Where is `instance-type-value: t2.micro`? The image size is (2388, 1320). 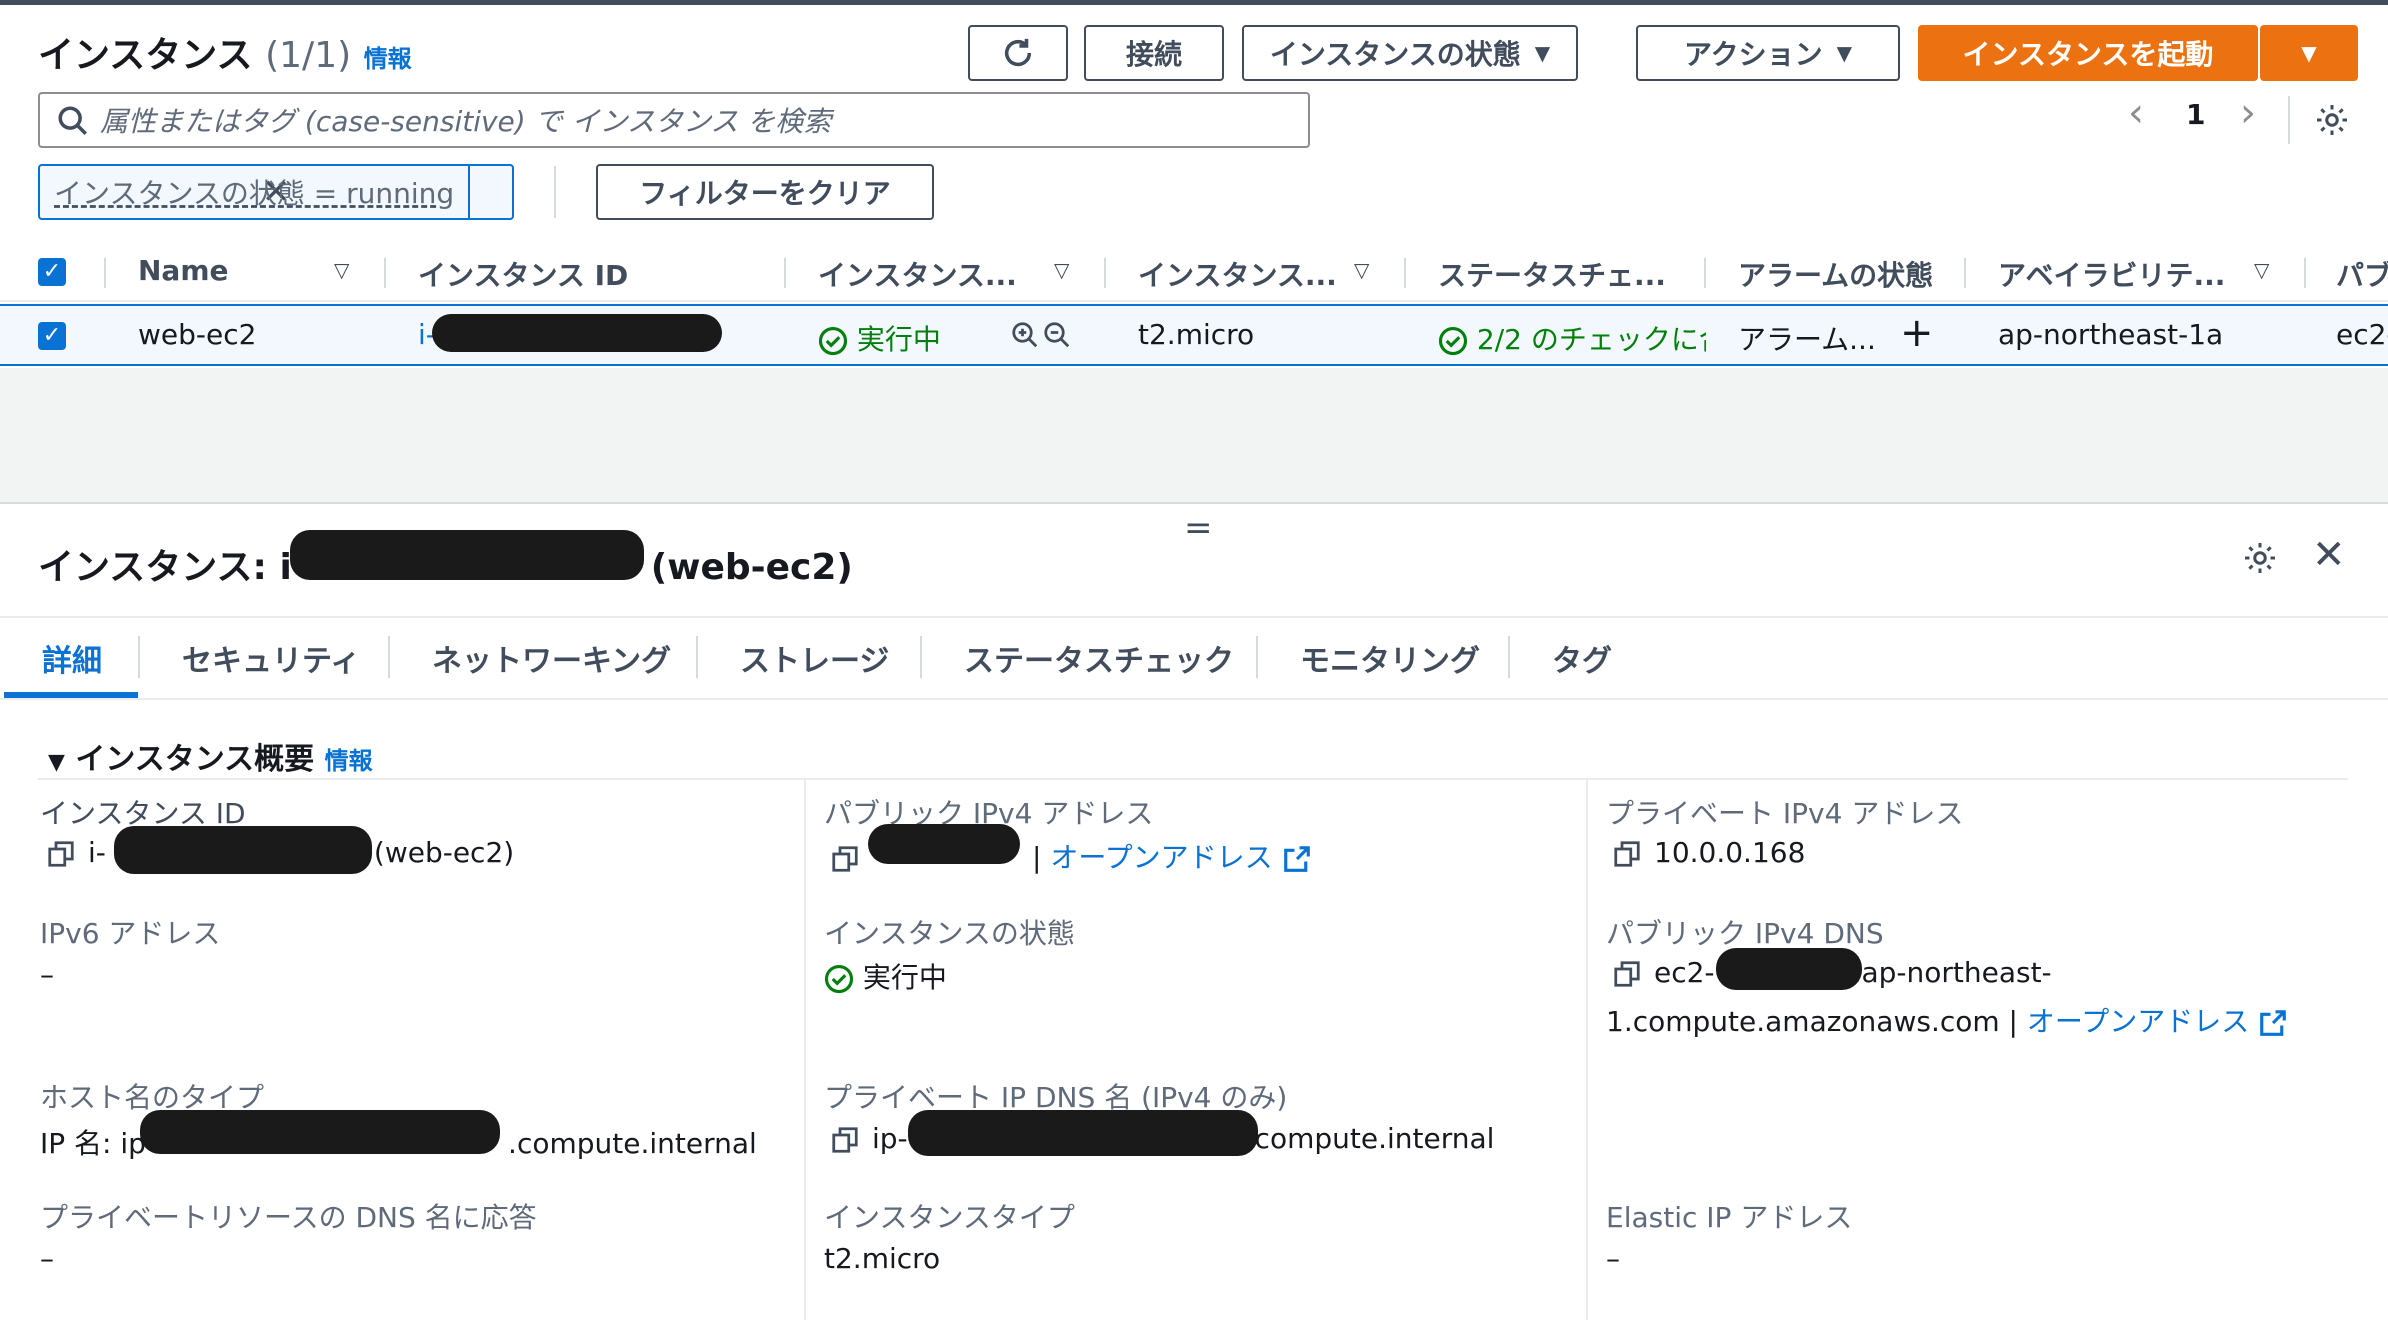 instance-type-value: t2.micro is located at coordinates (882, 1258).